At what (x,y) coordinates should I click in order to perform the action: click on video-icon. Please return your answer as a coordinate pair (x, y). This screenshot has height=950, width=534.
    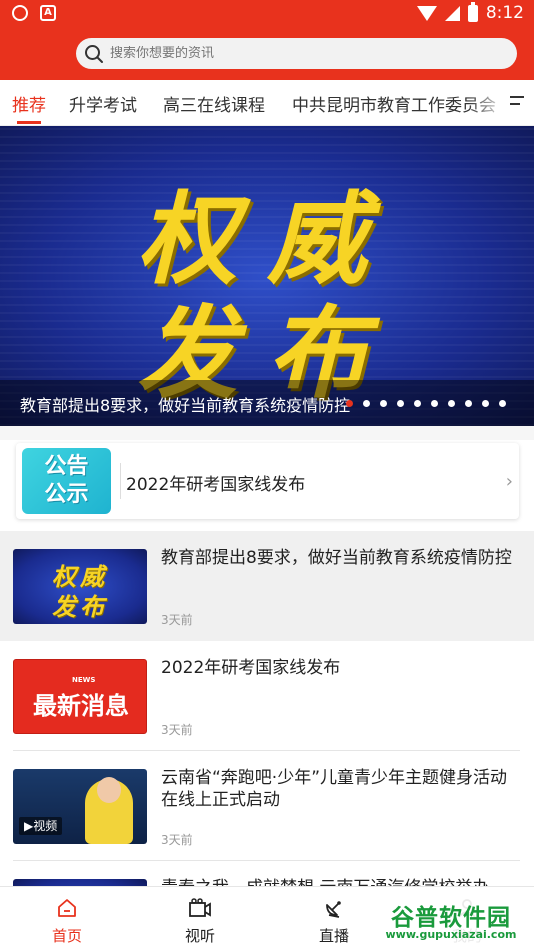
    Looking at the image, I should click on (200, 907).